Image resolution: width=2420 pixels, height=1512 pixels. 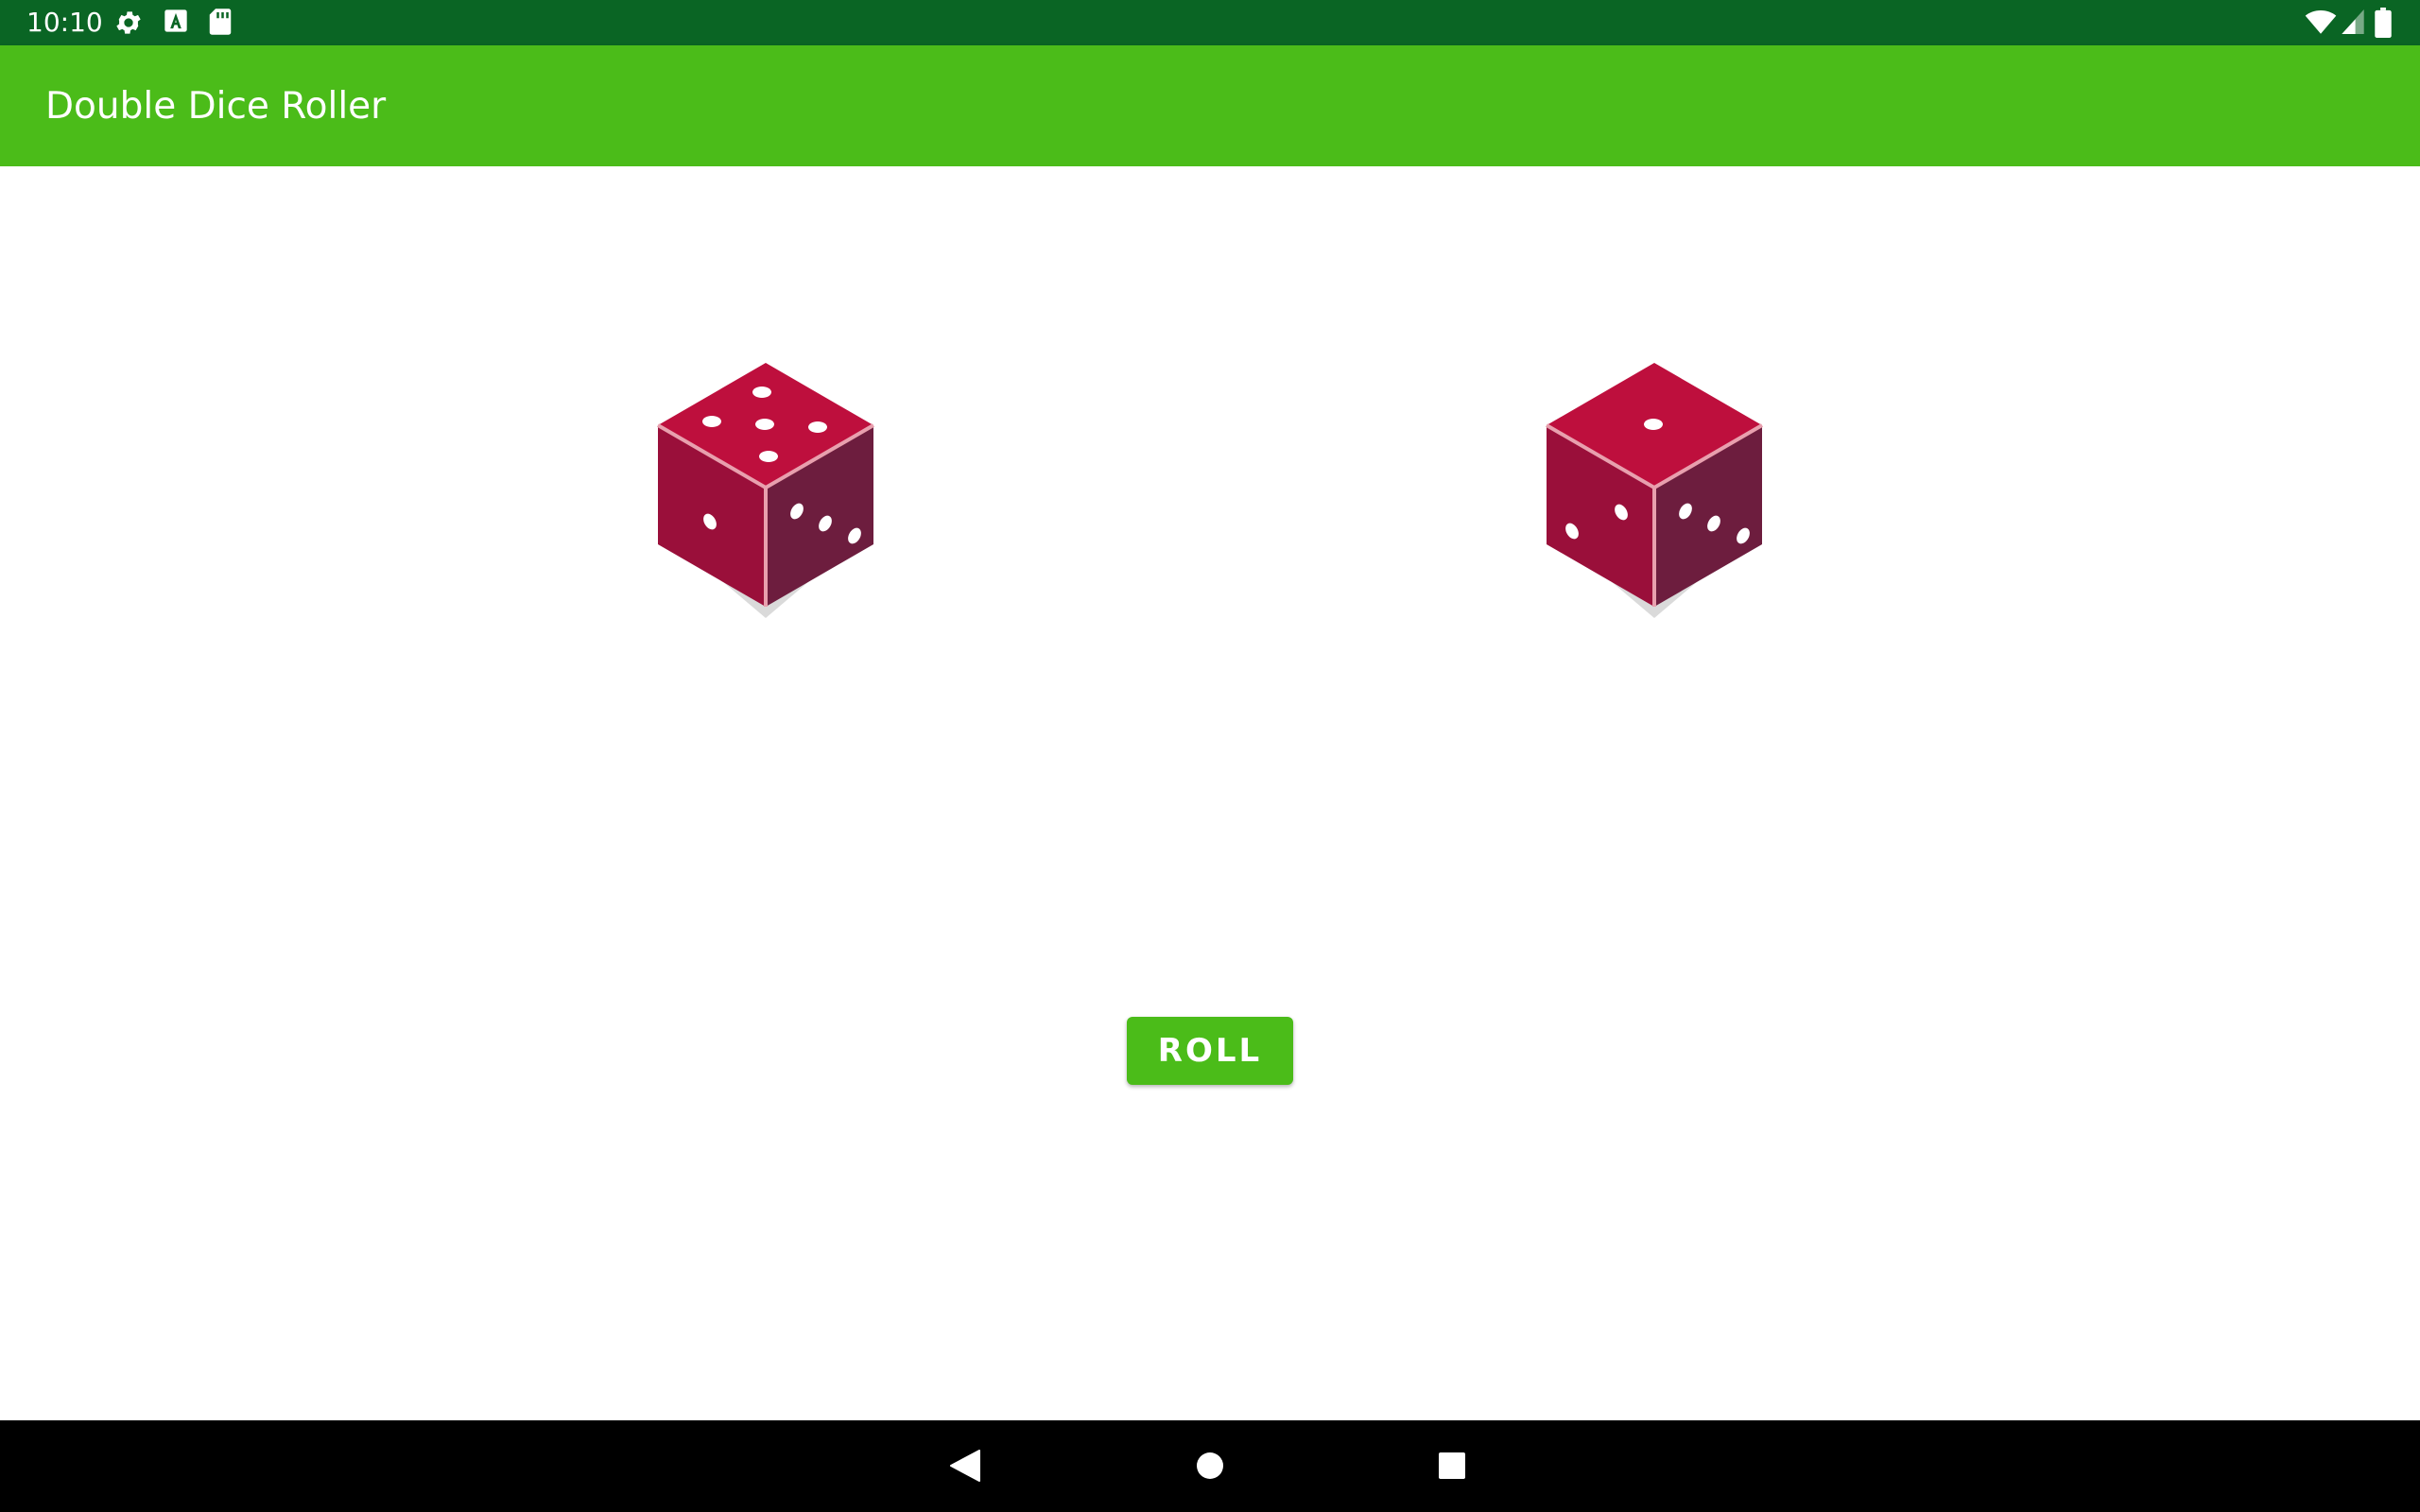 What do you see at coordinates (64, 22) in the screenshot?
I see `status-time: 10:10` at bounding box center [64, 22].